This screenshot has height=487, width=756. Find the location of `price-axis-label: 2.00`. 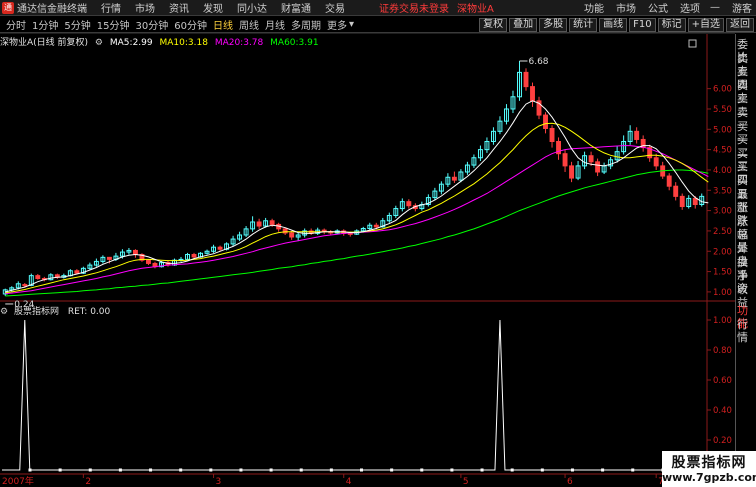

price-axis-label: 2.00 is located at coordinates (722, 252).